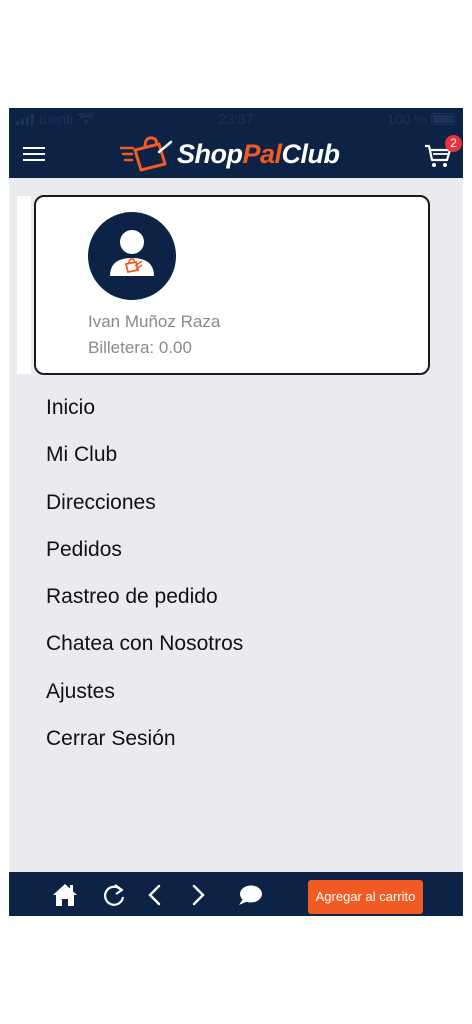 The height and width of the screenshot is (1024, 472). Describe the element at coordinates (114, 895) in the screenshot. I see `reload-icon` at that location.